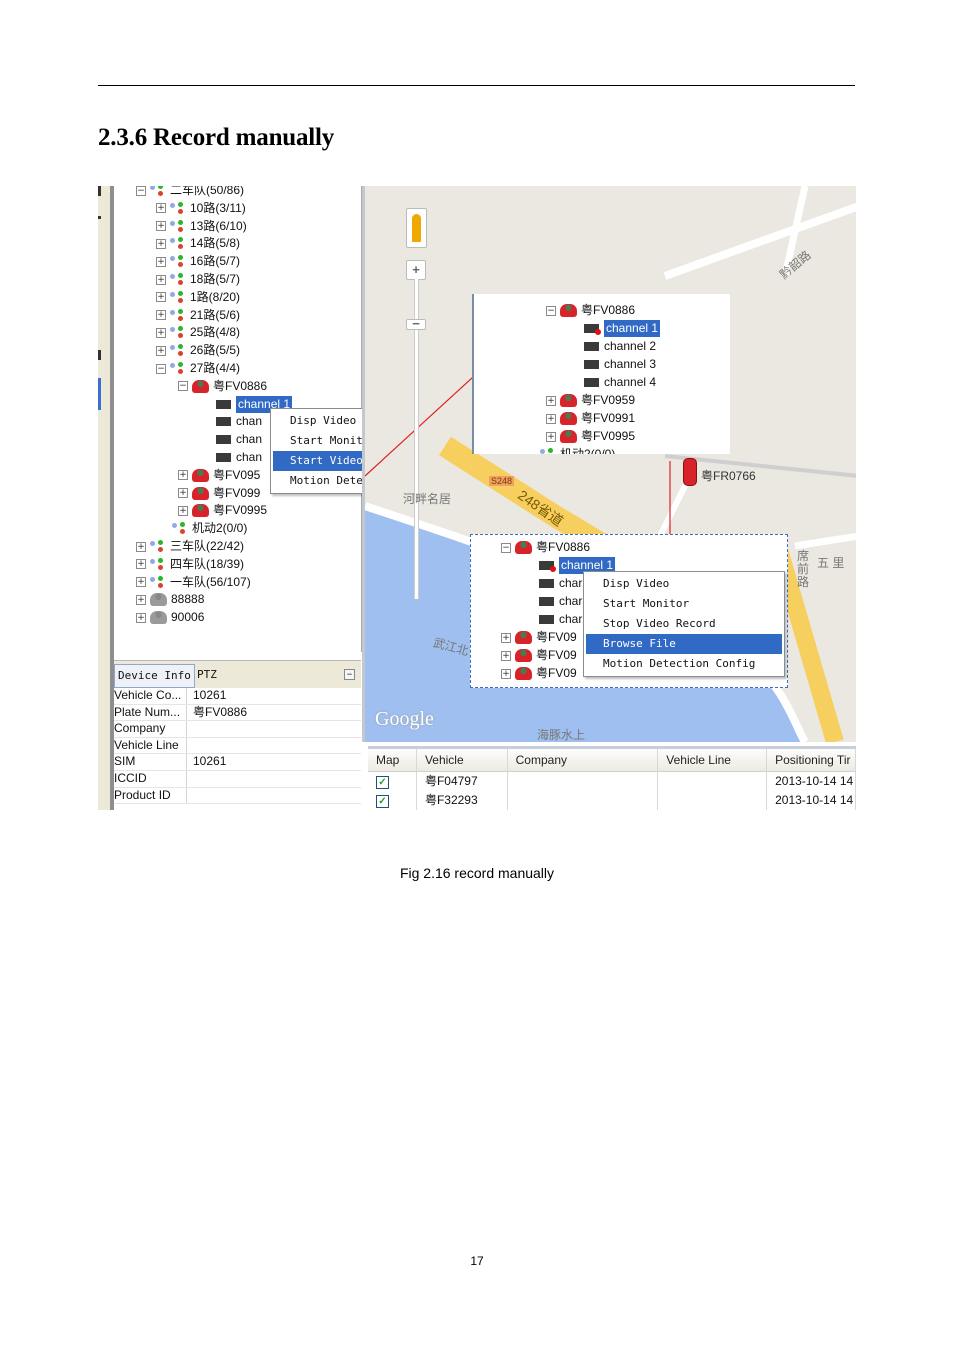  I want to click on tree-vehicle: + 粤FV095, so click(219, 475).